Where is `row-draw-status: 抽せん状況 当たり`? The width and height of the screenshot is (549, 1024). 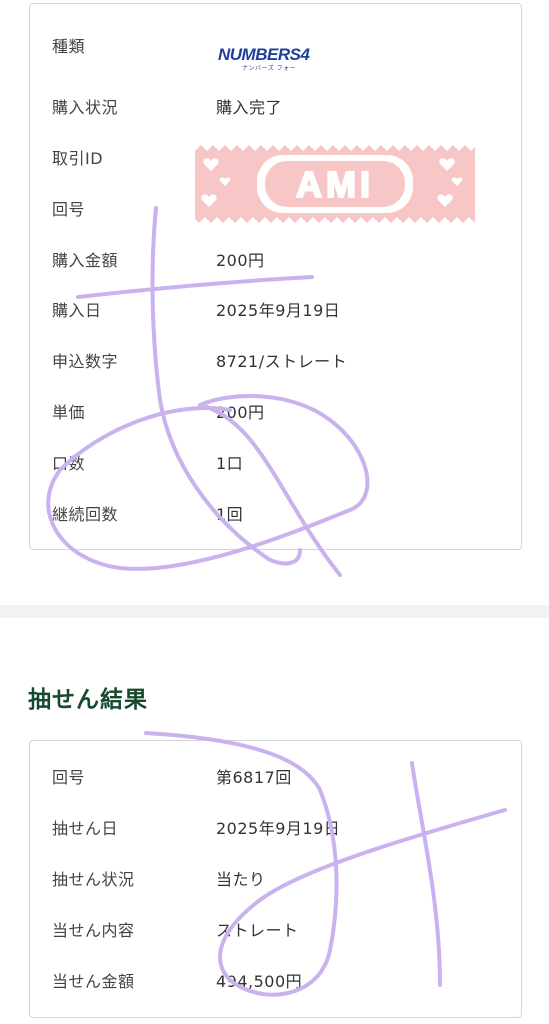
row-draw-status: 抽せん状況 当たり is located at coordinates (281, 880).